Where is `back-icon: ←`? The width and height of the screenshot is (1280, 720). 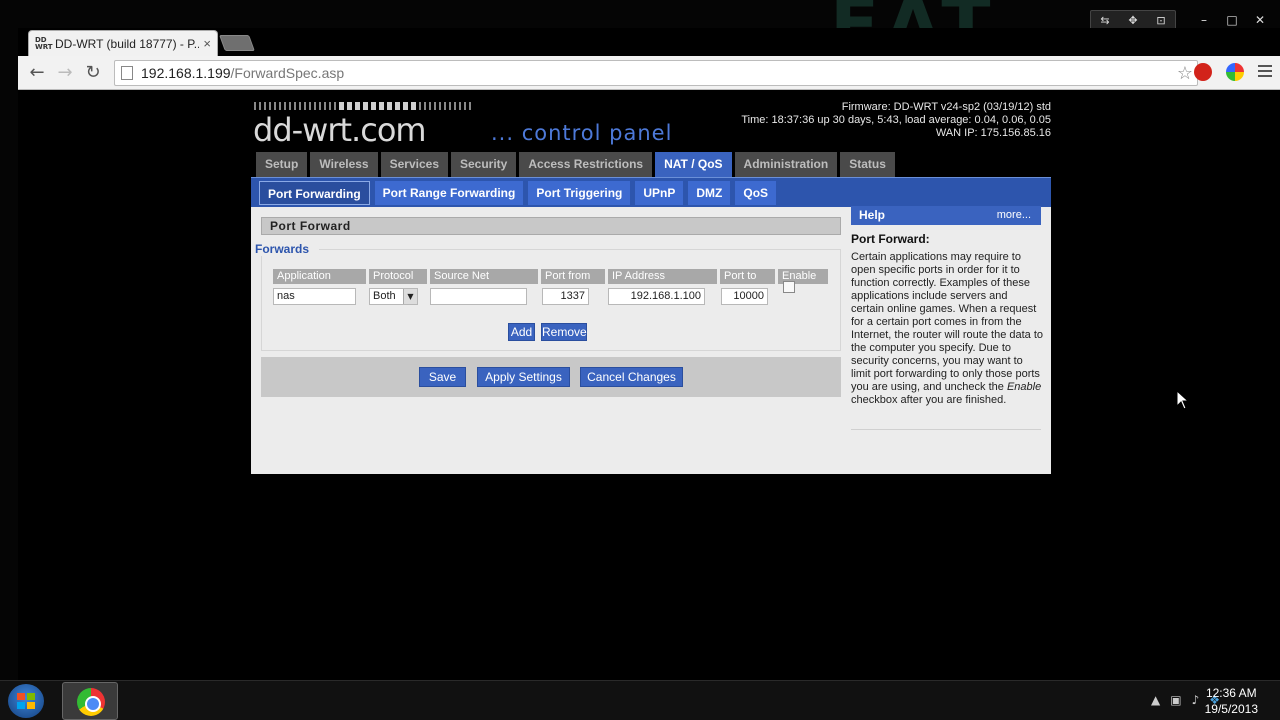
back-icon: ← is located at coordinates (37, 73).